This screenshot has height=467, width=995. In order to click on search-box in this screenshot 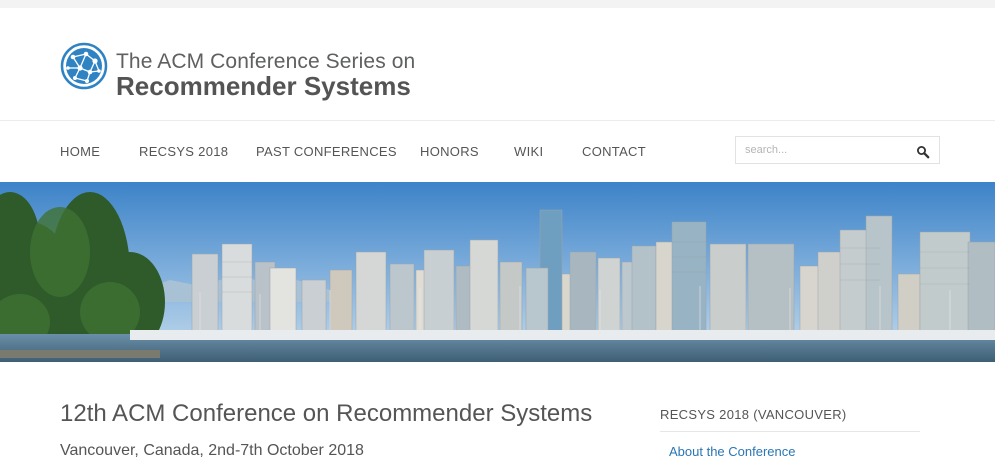, I will do `click(837, 150)`.